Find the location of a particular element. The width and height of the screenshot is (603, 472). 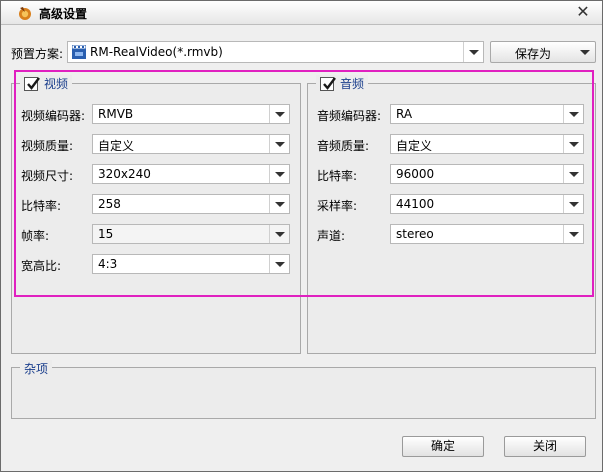

misc-group: 杂项 is located at coordinates (303, 389).